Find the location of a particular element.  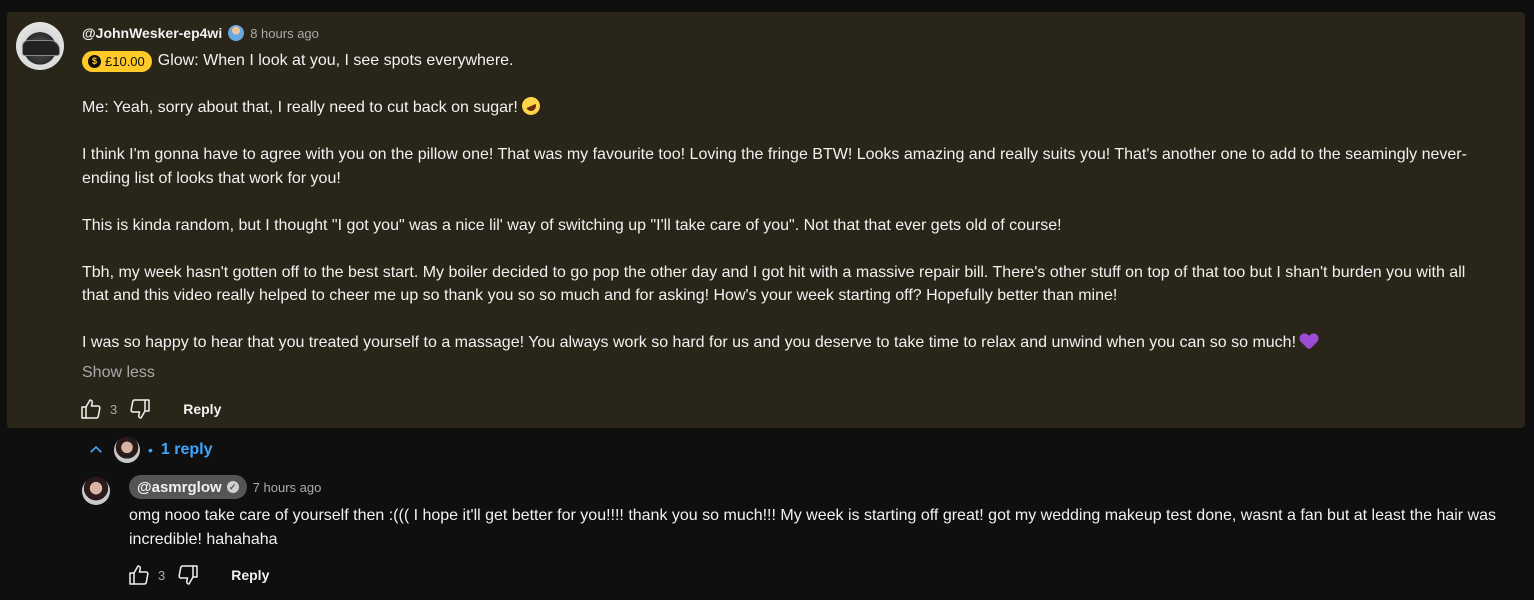

chevron-up-icon is located at coordinates (96, 450).